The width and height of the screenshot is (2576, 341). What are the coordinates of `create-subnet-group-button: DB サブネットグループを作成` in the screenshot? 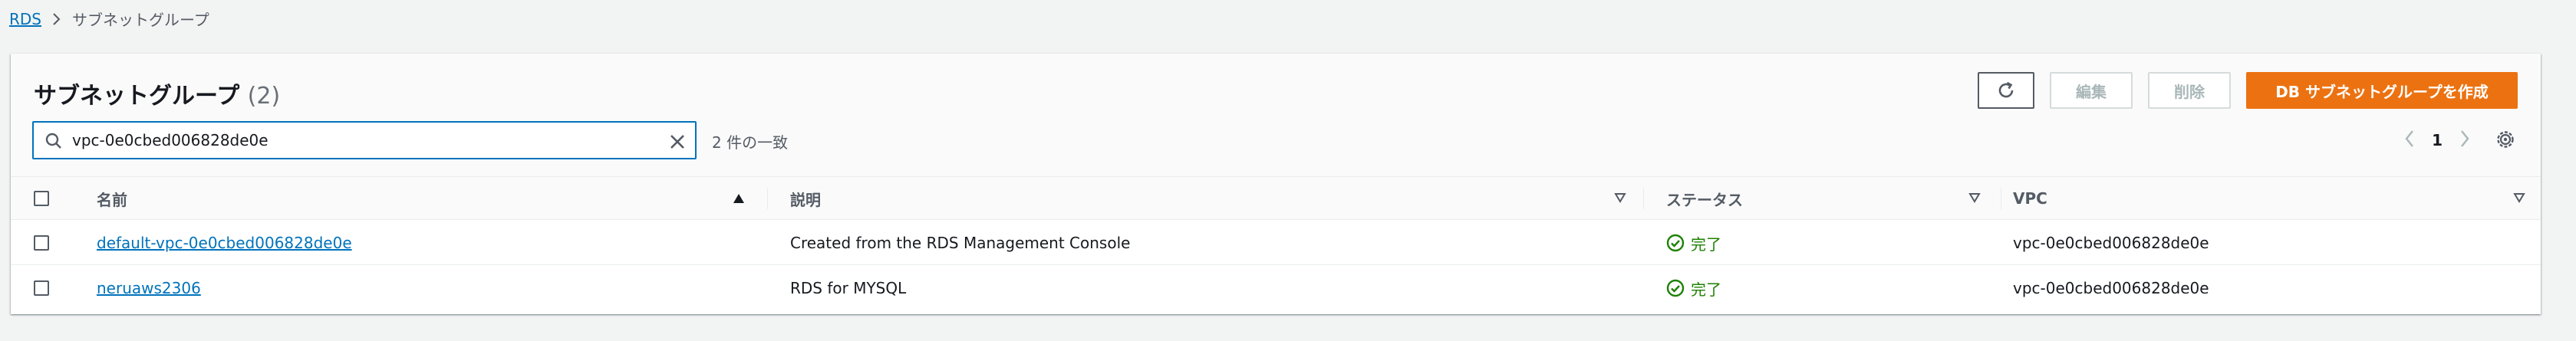 It's located at (2382, 90).